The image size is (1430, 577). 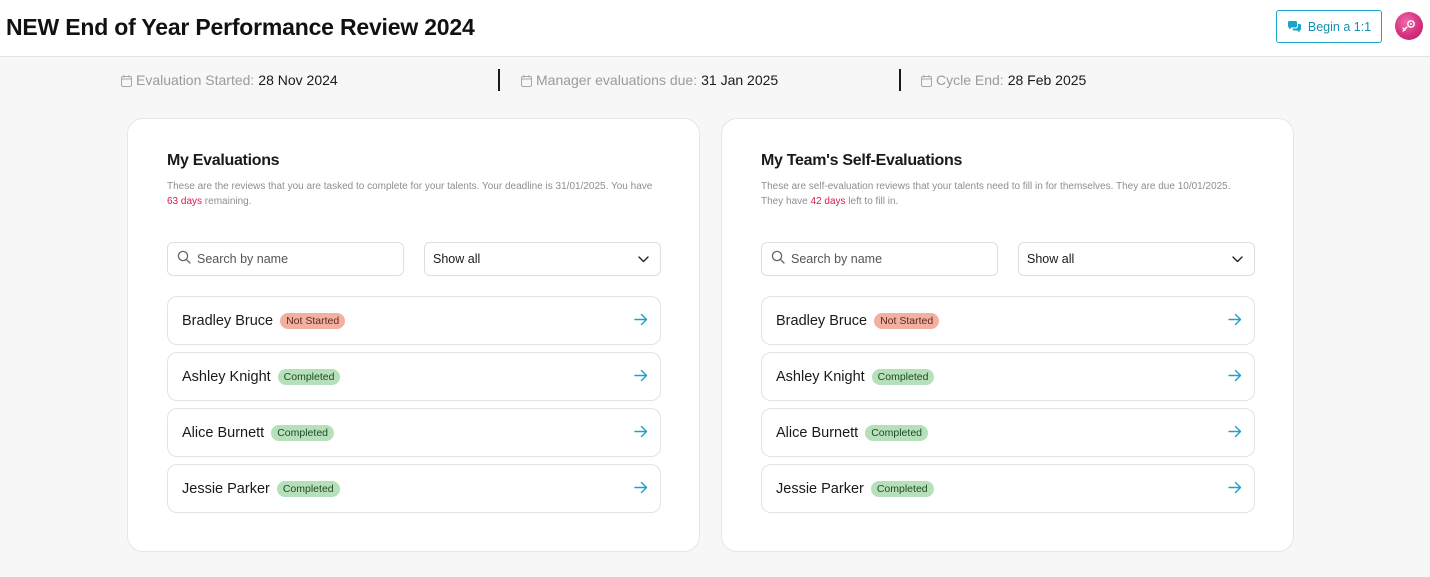 I want to click on date-label: Cycle End:, so click(x=970, y=80).